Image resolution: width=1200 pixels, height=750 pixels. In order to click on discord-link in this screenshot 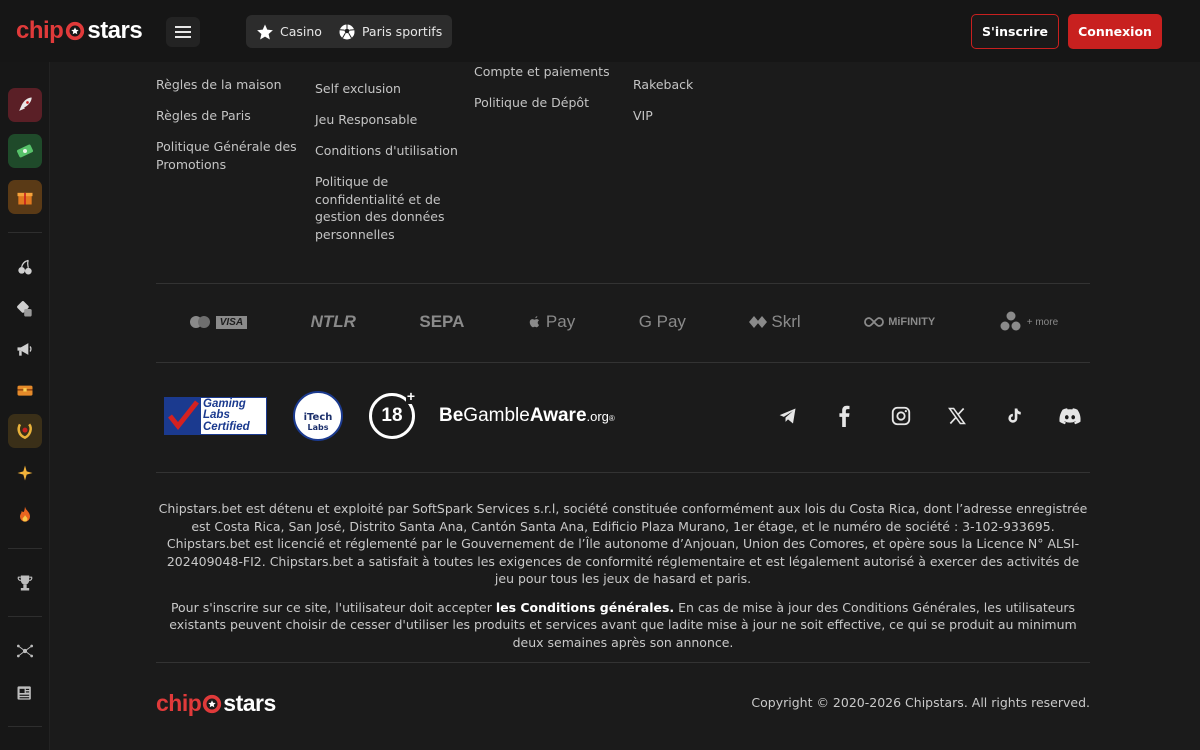, I will do `click(1070, 416)`.